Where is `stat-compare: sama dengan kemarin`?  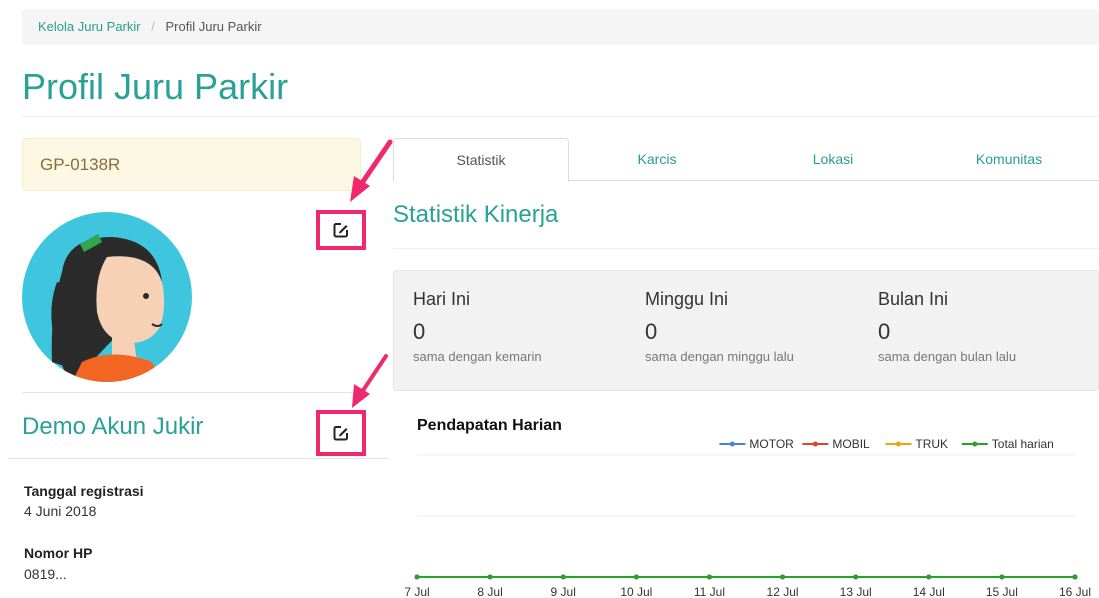 stat-compare: sama dengan kemarin is located at coordinates (477, 356).